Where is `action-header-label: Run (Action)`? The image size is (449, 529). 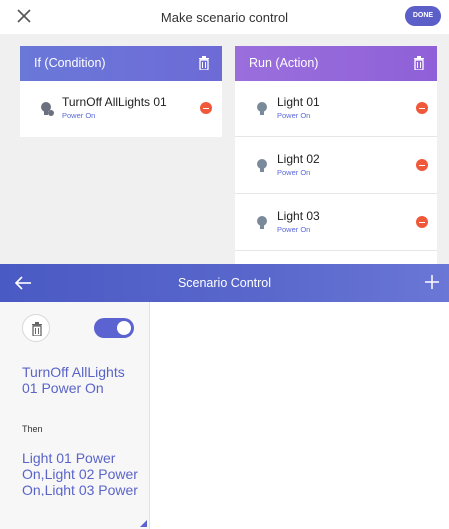
action-header-label: Run (Action) is located at coordinates (284, 63).